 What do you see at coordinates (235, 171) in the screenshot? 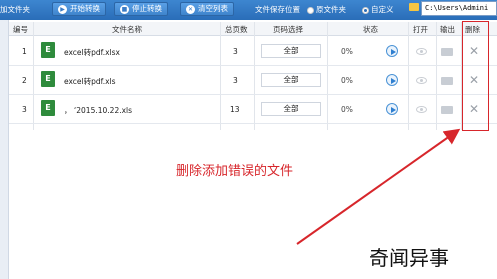
I see `annotation-text: 删除添加错误的文件` at bounding box center [235, 171].